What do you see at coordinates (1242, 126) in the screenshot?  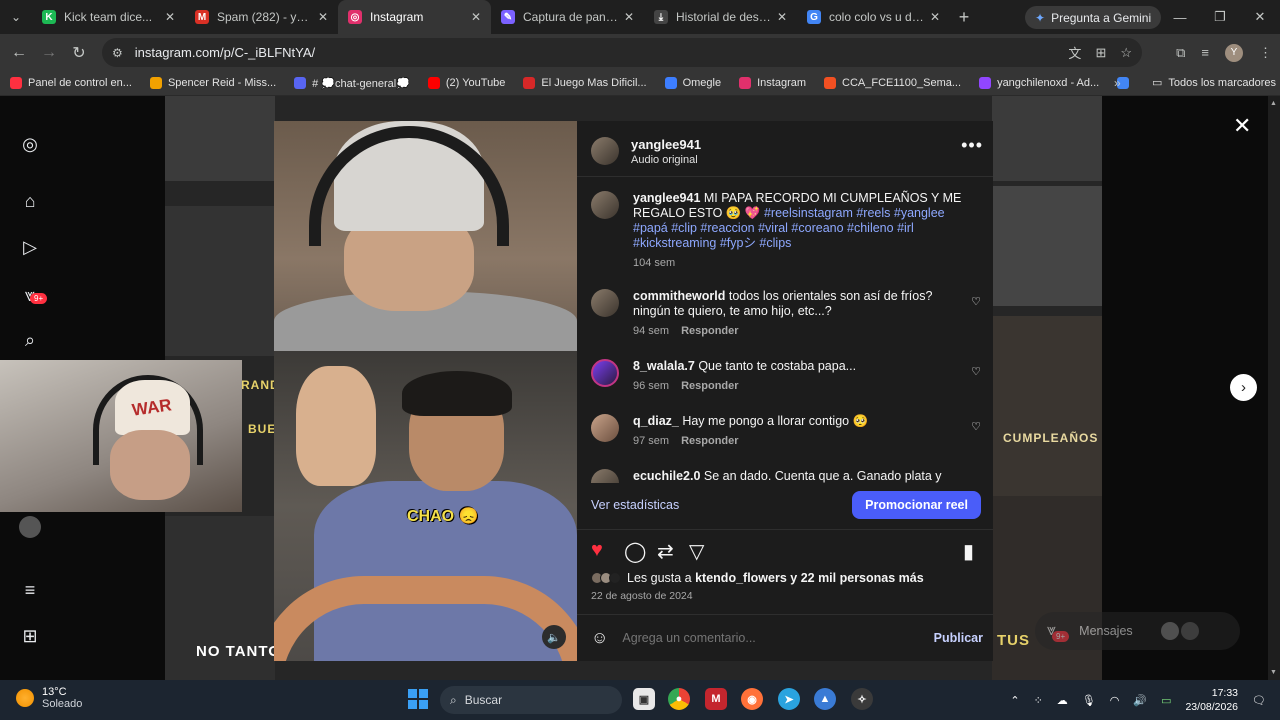 I see `close-post-icon: ✕` at bounding box center [1242, 126].